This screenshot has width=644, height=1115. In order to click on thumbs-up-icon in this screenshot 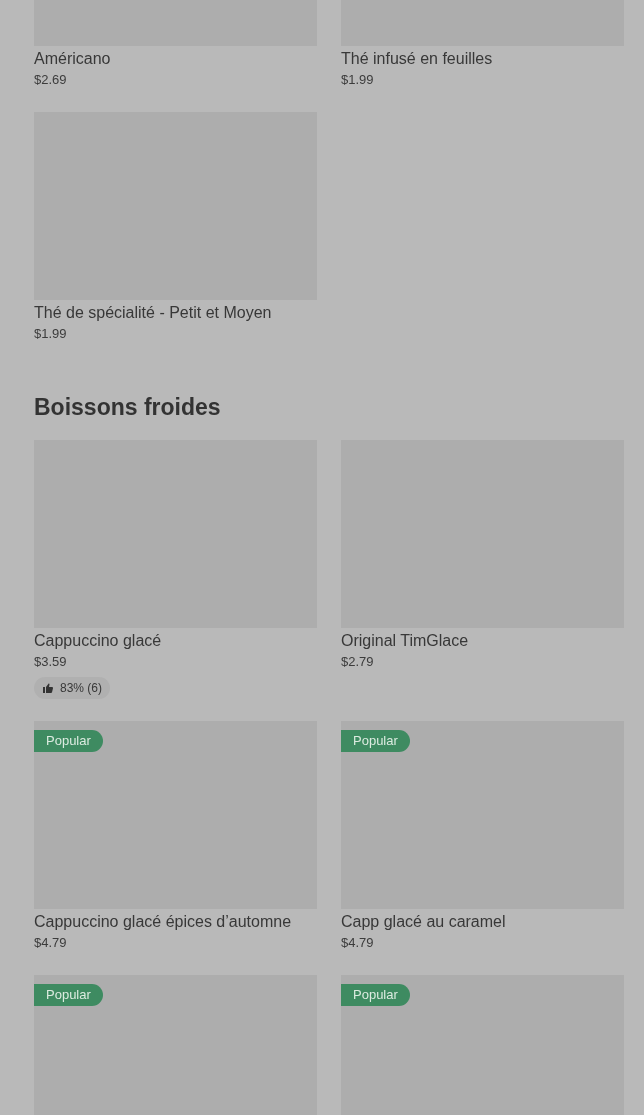, I will do `click(48, 688)`.